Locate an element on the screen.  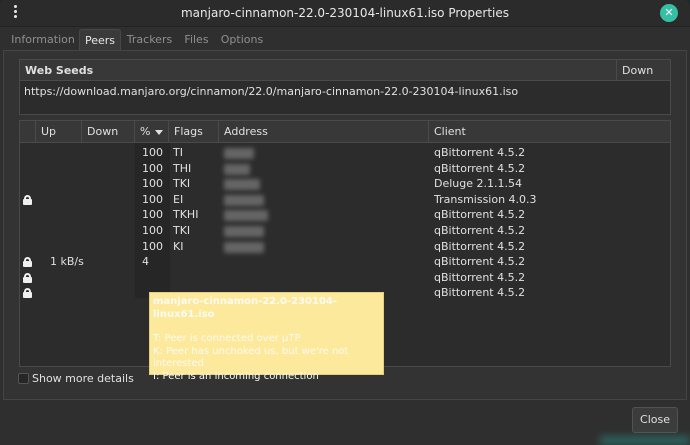
down-column-header: Down is located at coordinates (107, 132).